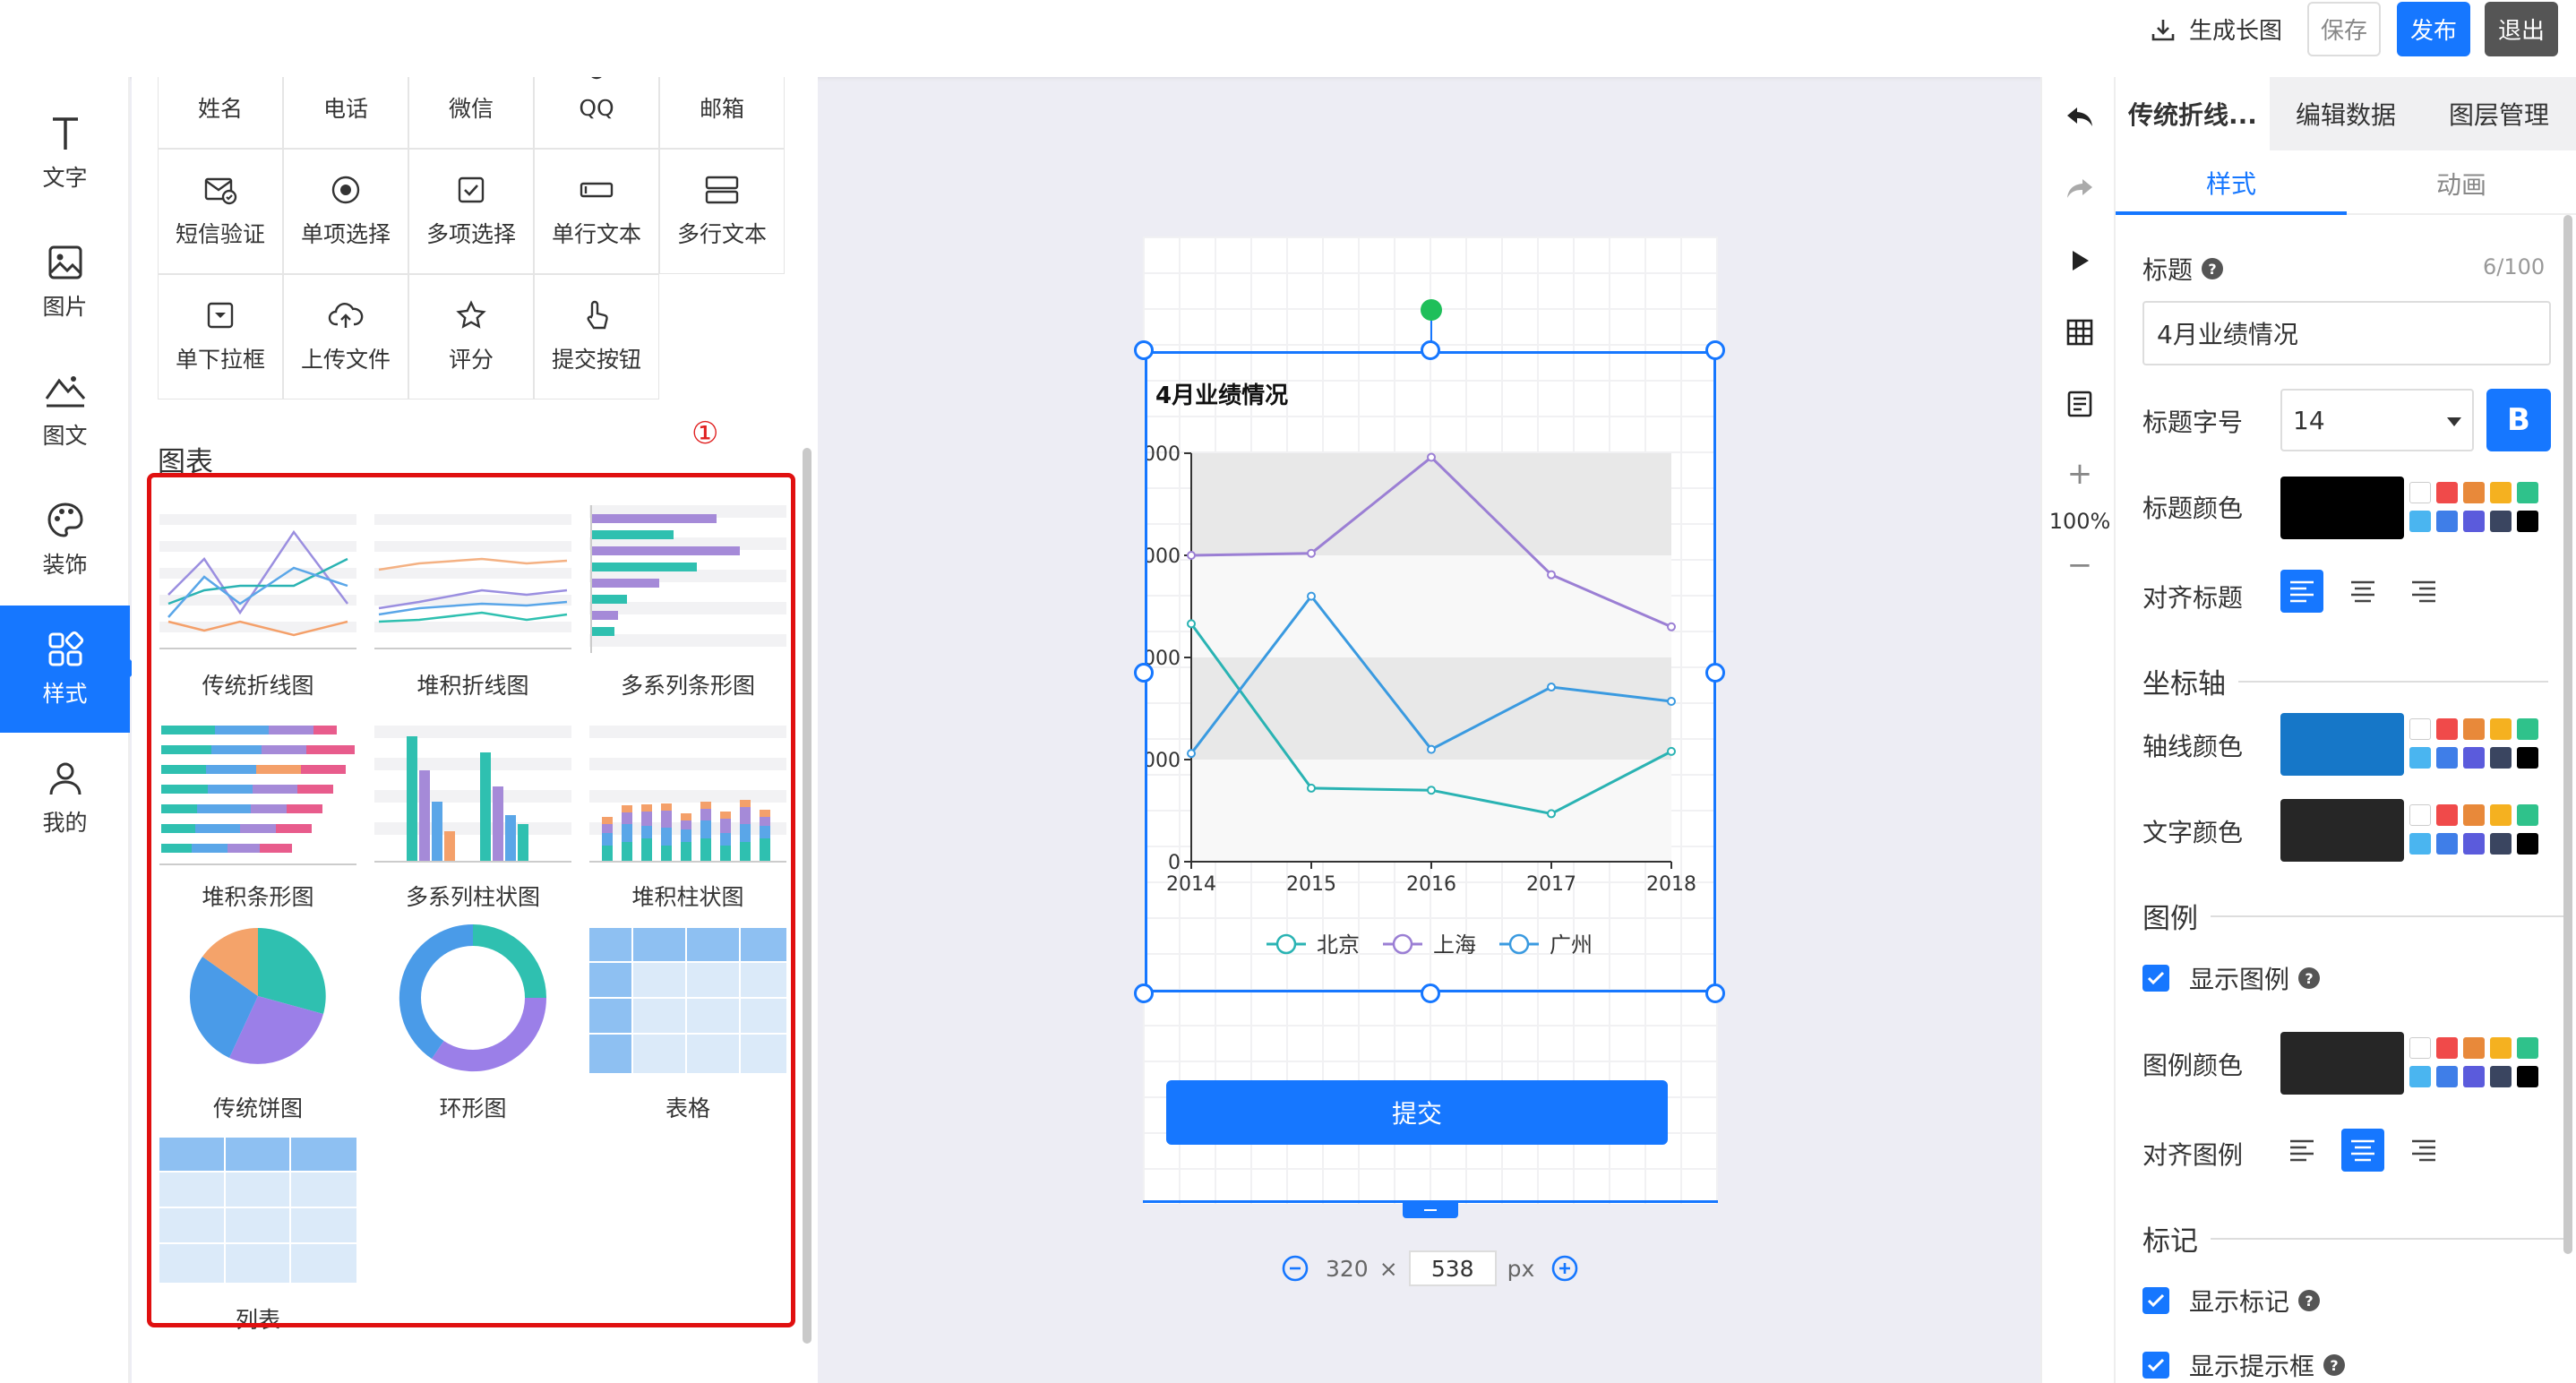 The height and width of the screenshot is (1383, 2576). Describe the element at coordinates (2499, 113) in the screenshot. I see `tab-layer-manage: 图层管理` at that location.